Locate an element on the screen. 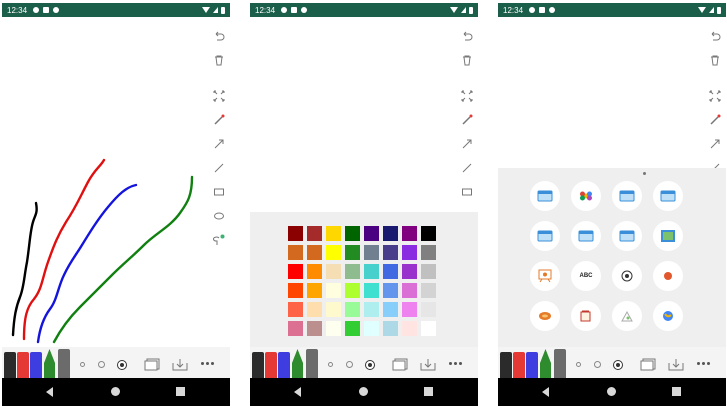 The height and width of the screenshot is (409, 727). save-button is located at coordinates (180, 364).